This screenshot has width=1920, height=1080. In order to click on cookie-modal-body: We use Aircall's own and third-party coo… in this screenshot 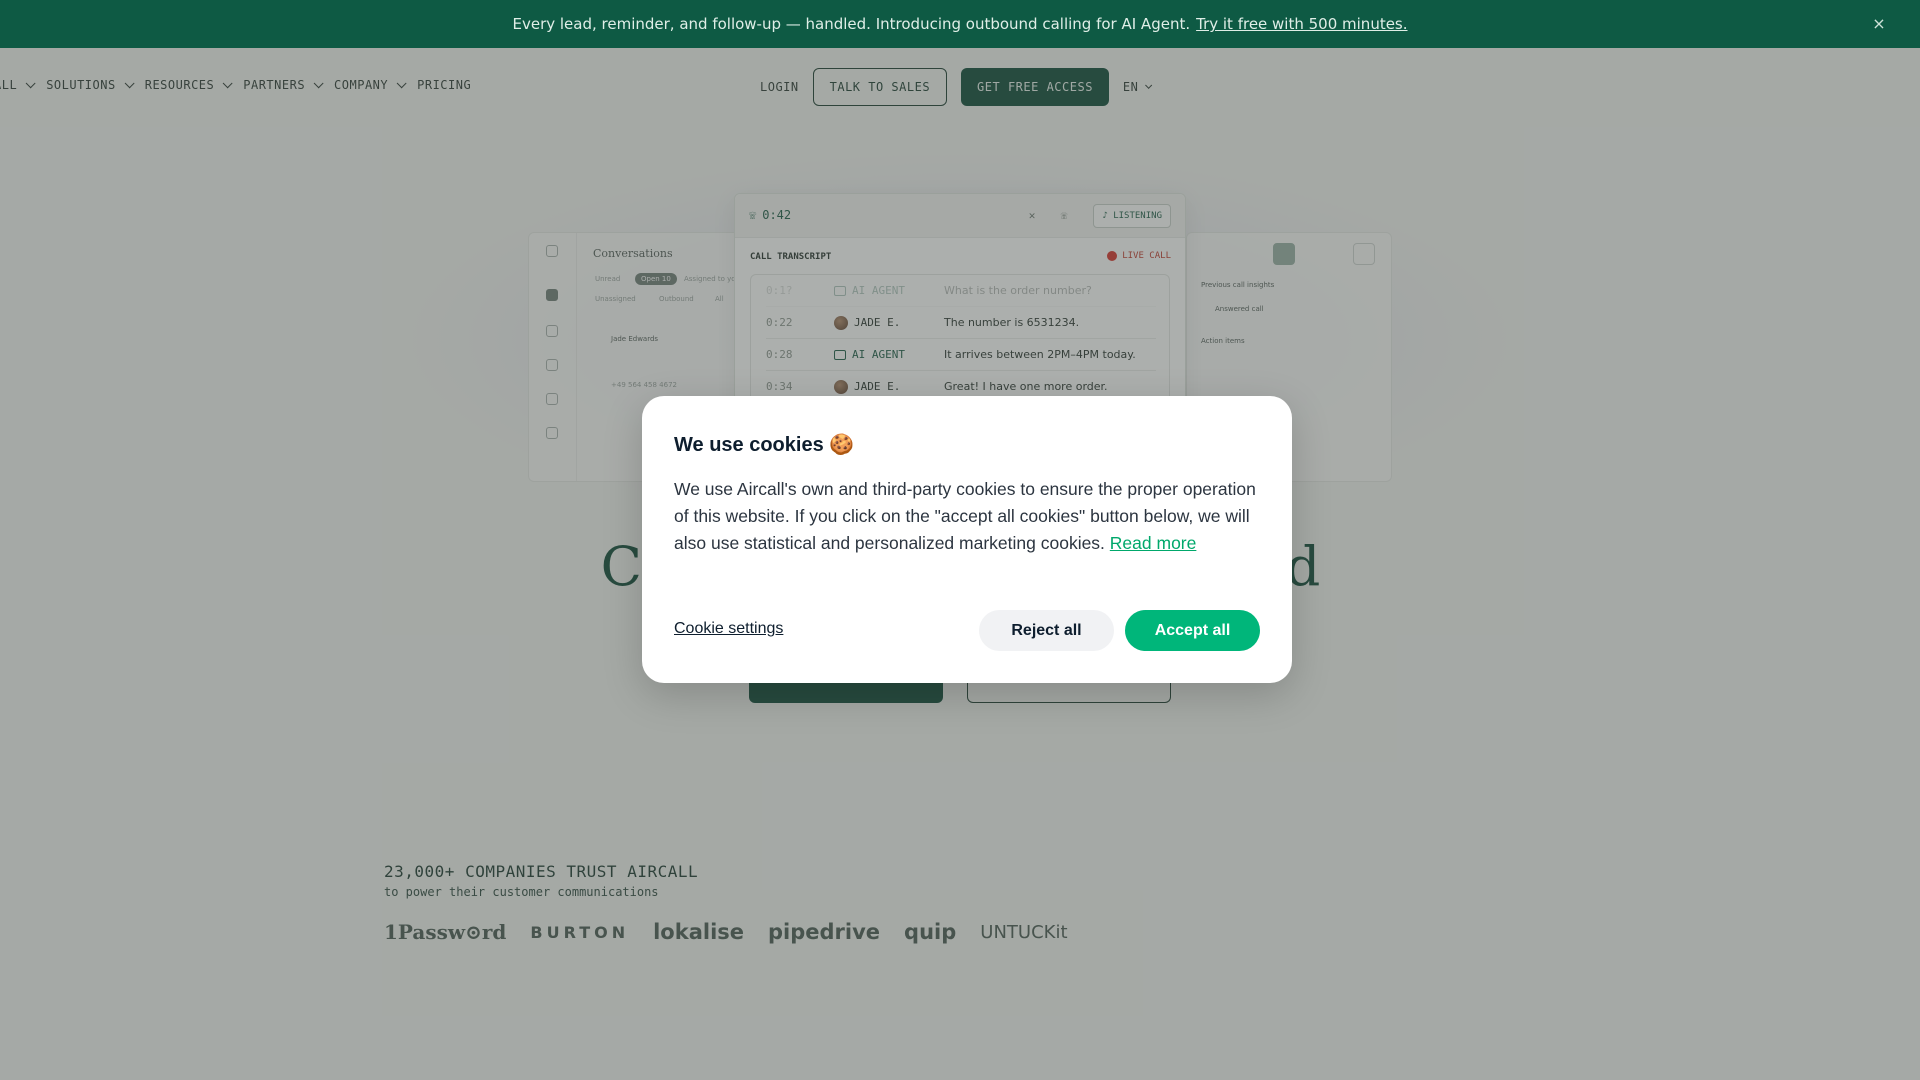, I will do `click(965, 516)`.